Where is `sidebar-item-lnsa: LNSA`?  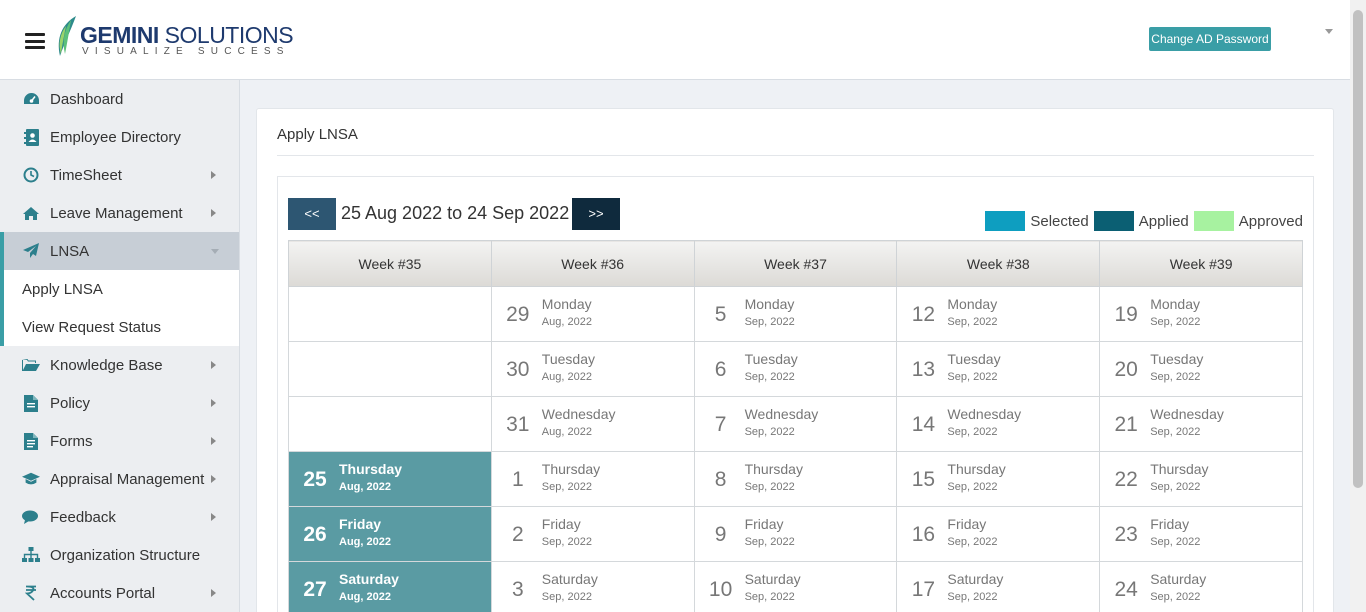 sidebar-item-lnsa: LNSA is located at coordinates (119, 251).